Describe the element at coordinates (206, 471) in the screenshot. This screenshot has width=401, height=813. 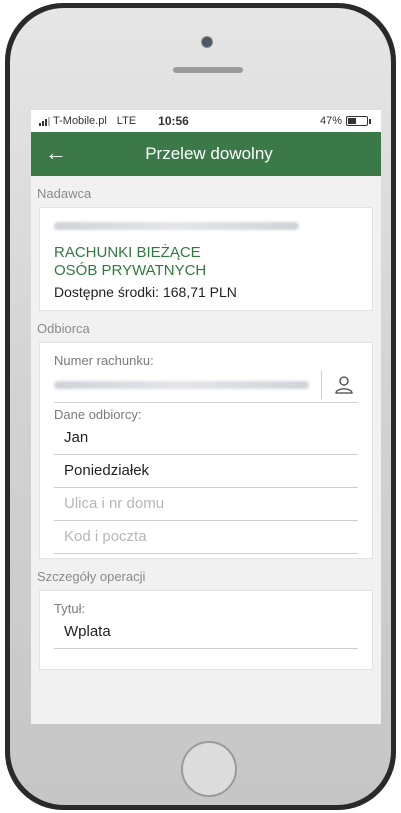
I see `last-name-field: Poniedziałek` at that location.